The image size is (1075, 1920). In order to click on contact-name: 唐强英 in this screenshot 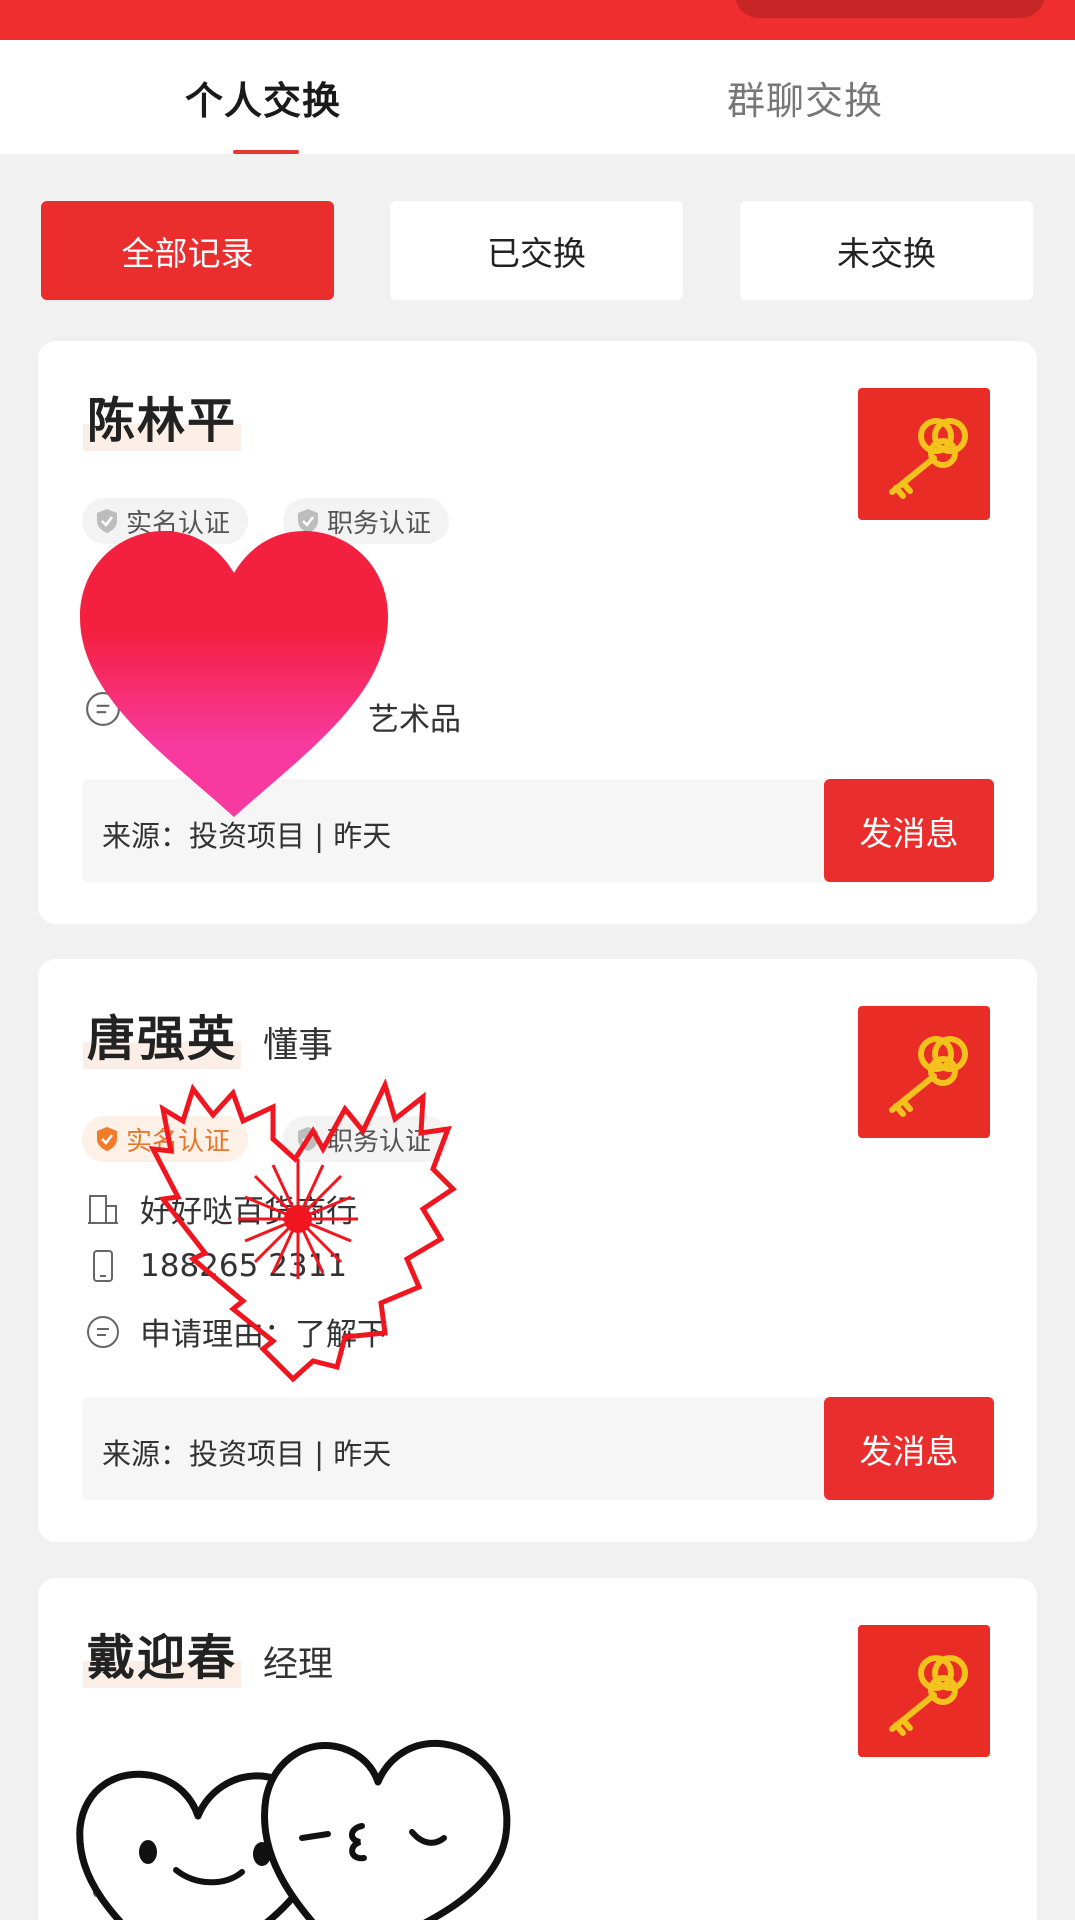, I will do `click(162, 1039)`.